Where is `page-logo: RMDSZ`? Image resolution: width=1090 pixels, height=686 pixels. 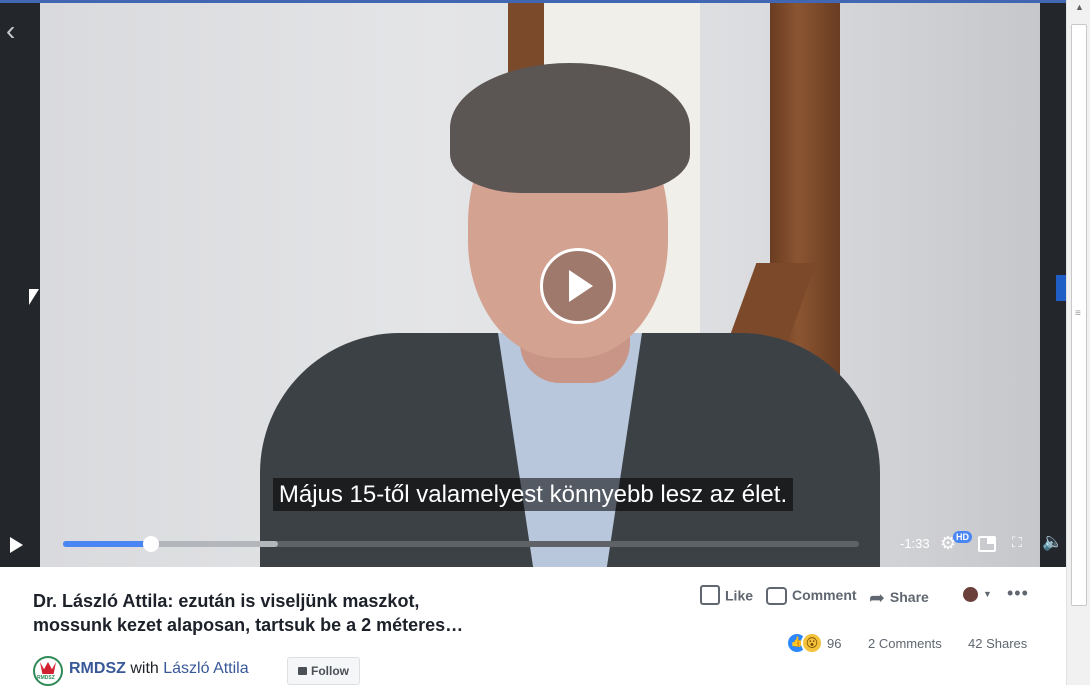
page-logo: RMDSZ is located at coordinates (48, 671).